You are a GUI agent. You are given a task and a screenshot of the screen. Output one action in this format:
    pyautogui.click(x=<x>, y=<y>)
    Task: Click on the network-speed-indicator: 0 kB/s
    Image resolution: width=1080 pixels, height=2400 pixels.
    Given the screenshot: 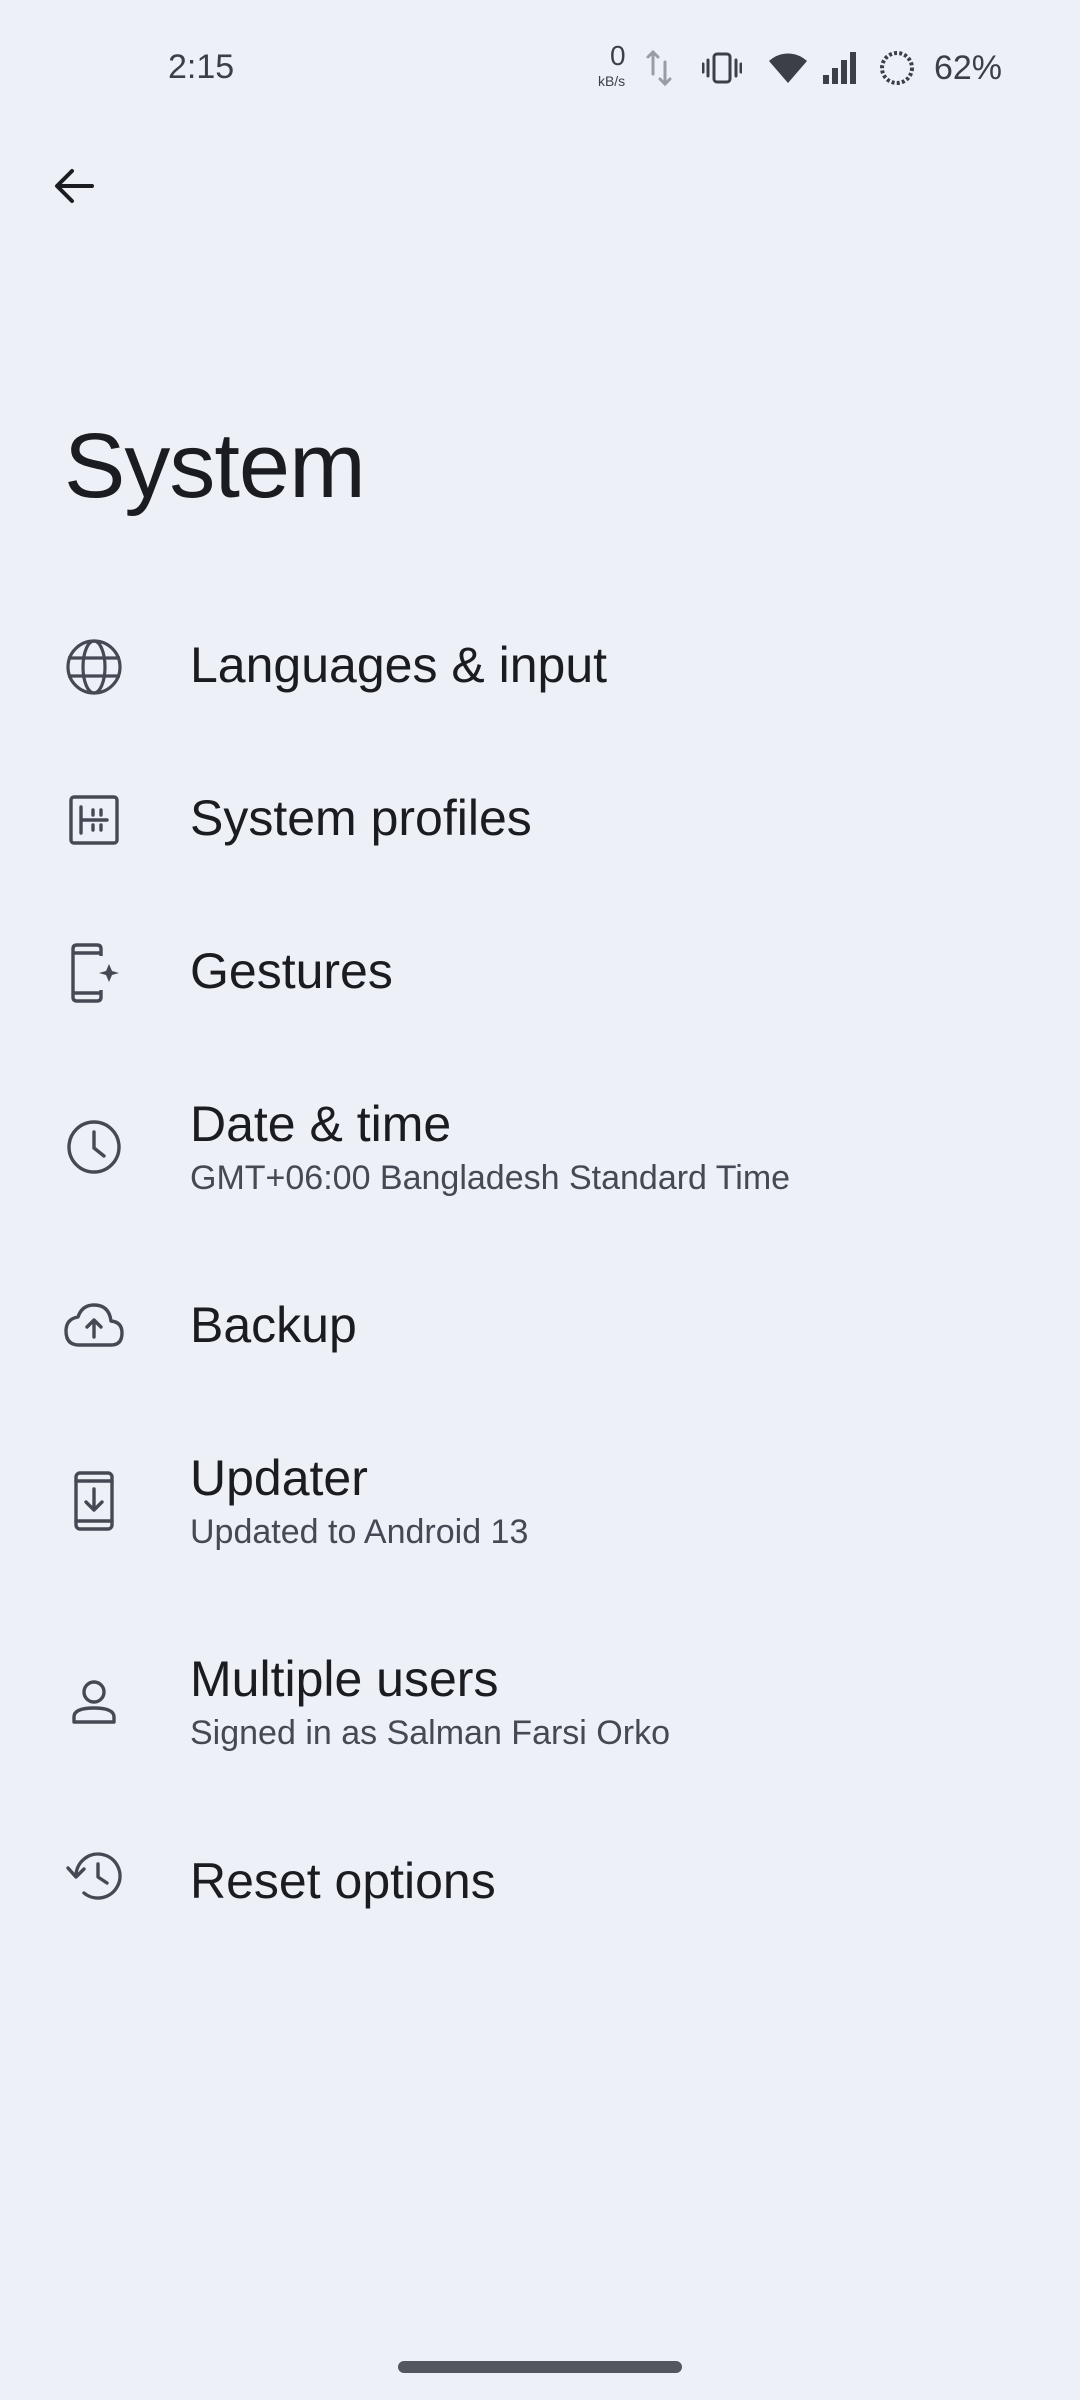 What is the action you would take?
    pyautogui.click(x=614, y=66)
    